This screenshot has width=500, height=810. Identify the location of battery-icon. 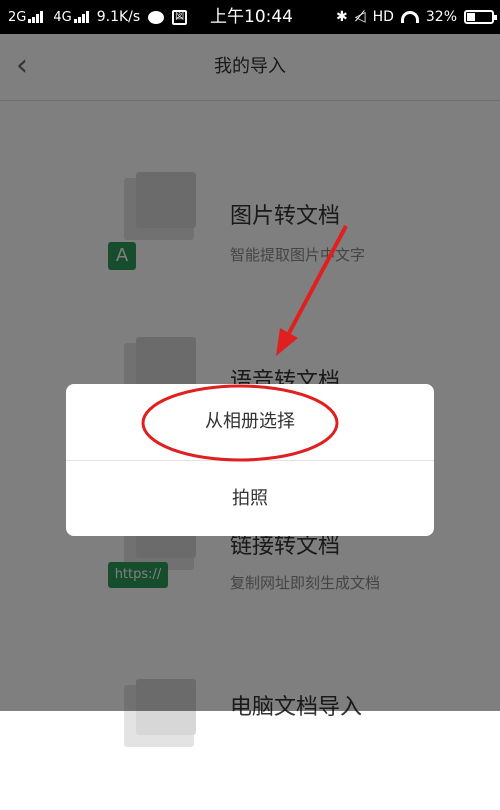
(480, 17).